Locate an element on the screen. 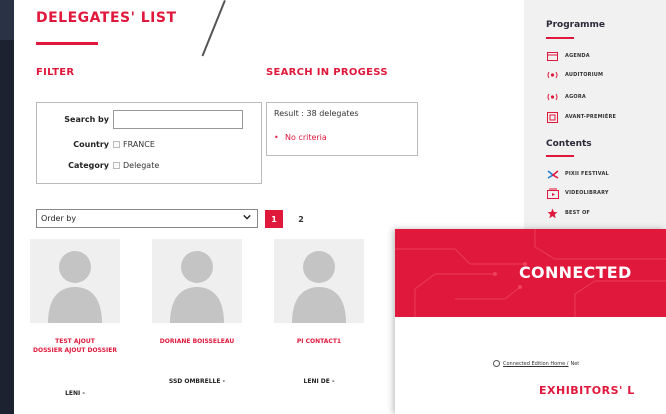 Image resolution: width=666 pixels, height=414 pixels. sidebar-item-label: AUDITORIUM is located at coordinates (584, 75).